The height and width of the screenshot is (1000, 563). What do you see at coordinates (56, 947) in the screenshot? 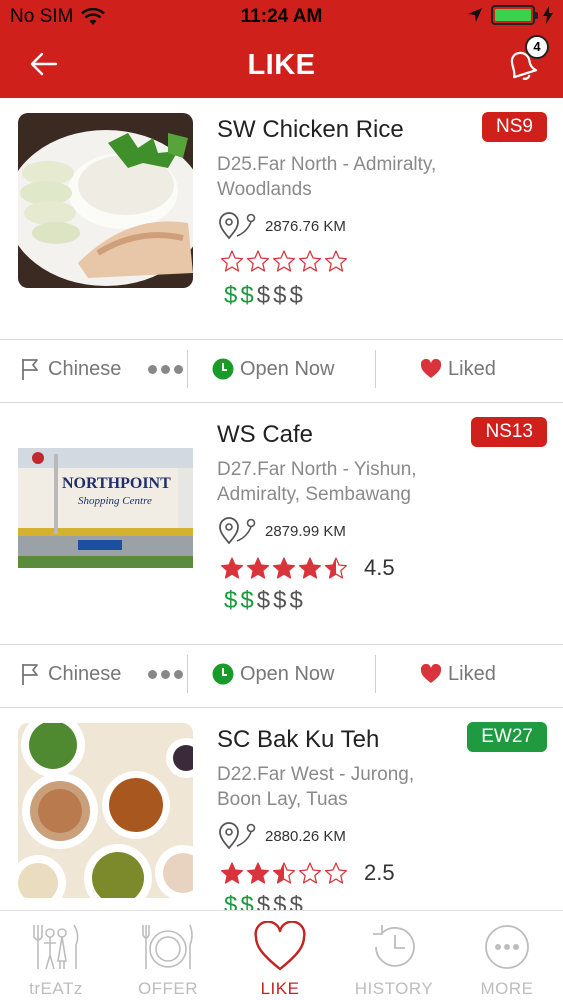
I see `cutlery-figures-icon` at bounding box center [56, 947].